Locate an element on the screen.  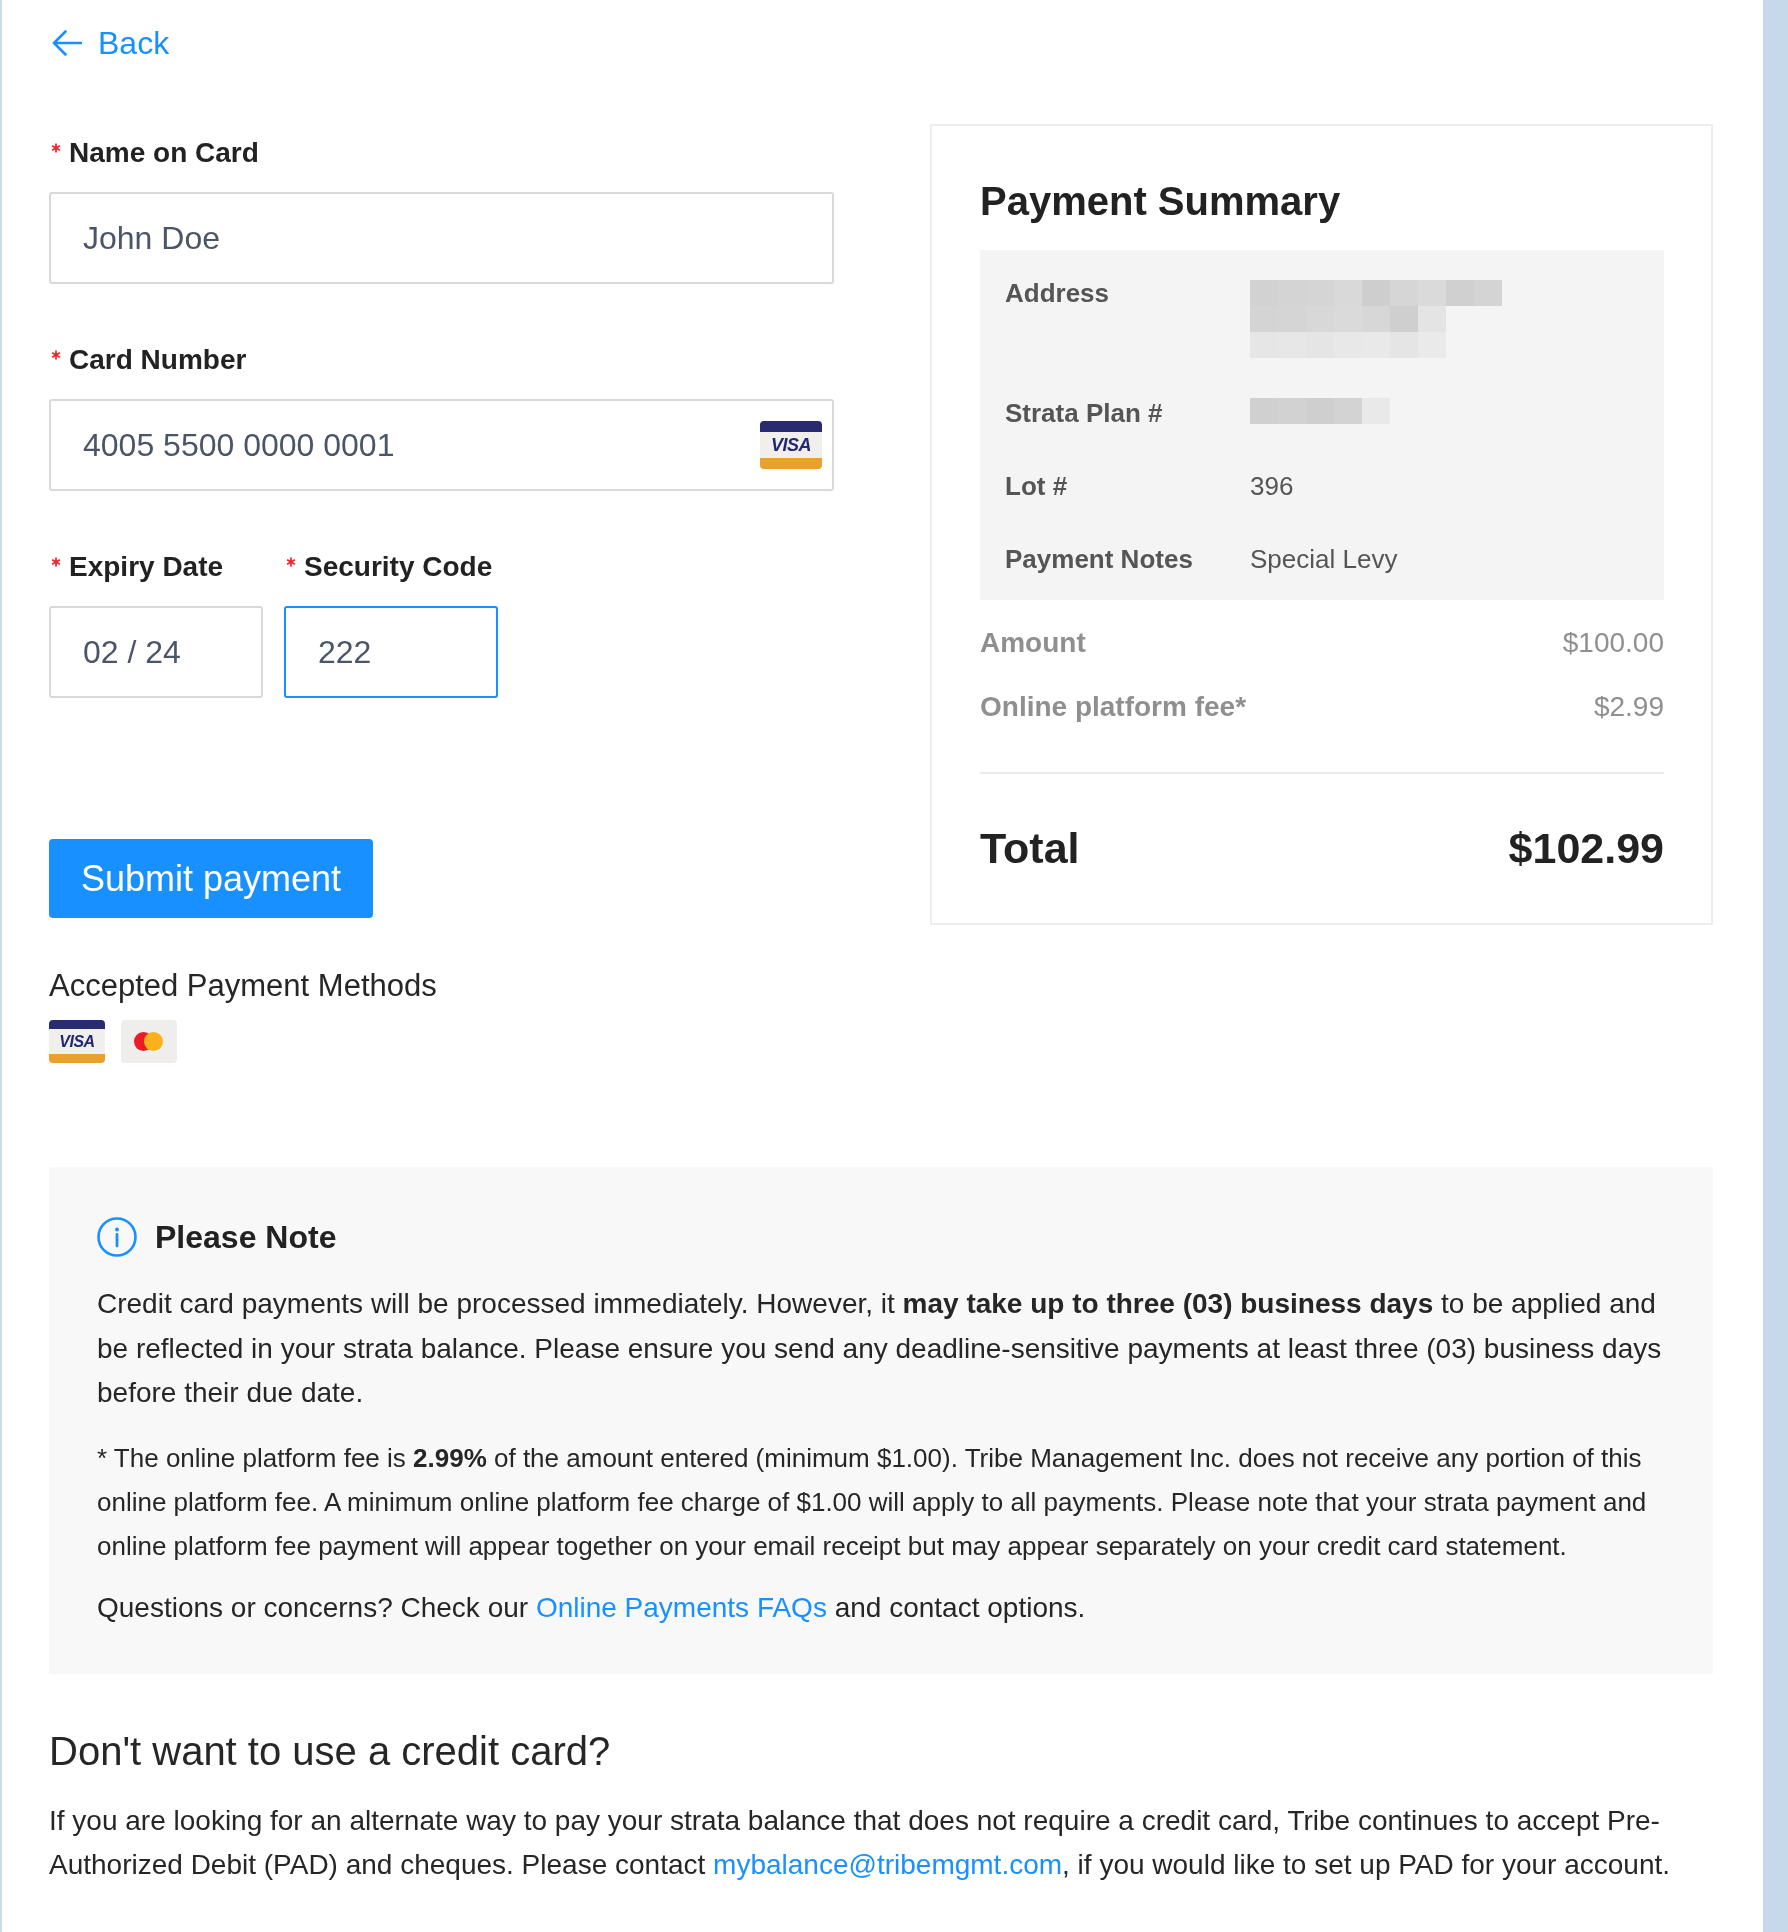
alternative-heading: Don't want to use a credit card? is located at coordinates (330, 1751).